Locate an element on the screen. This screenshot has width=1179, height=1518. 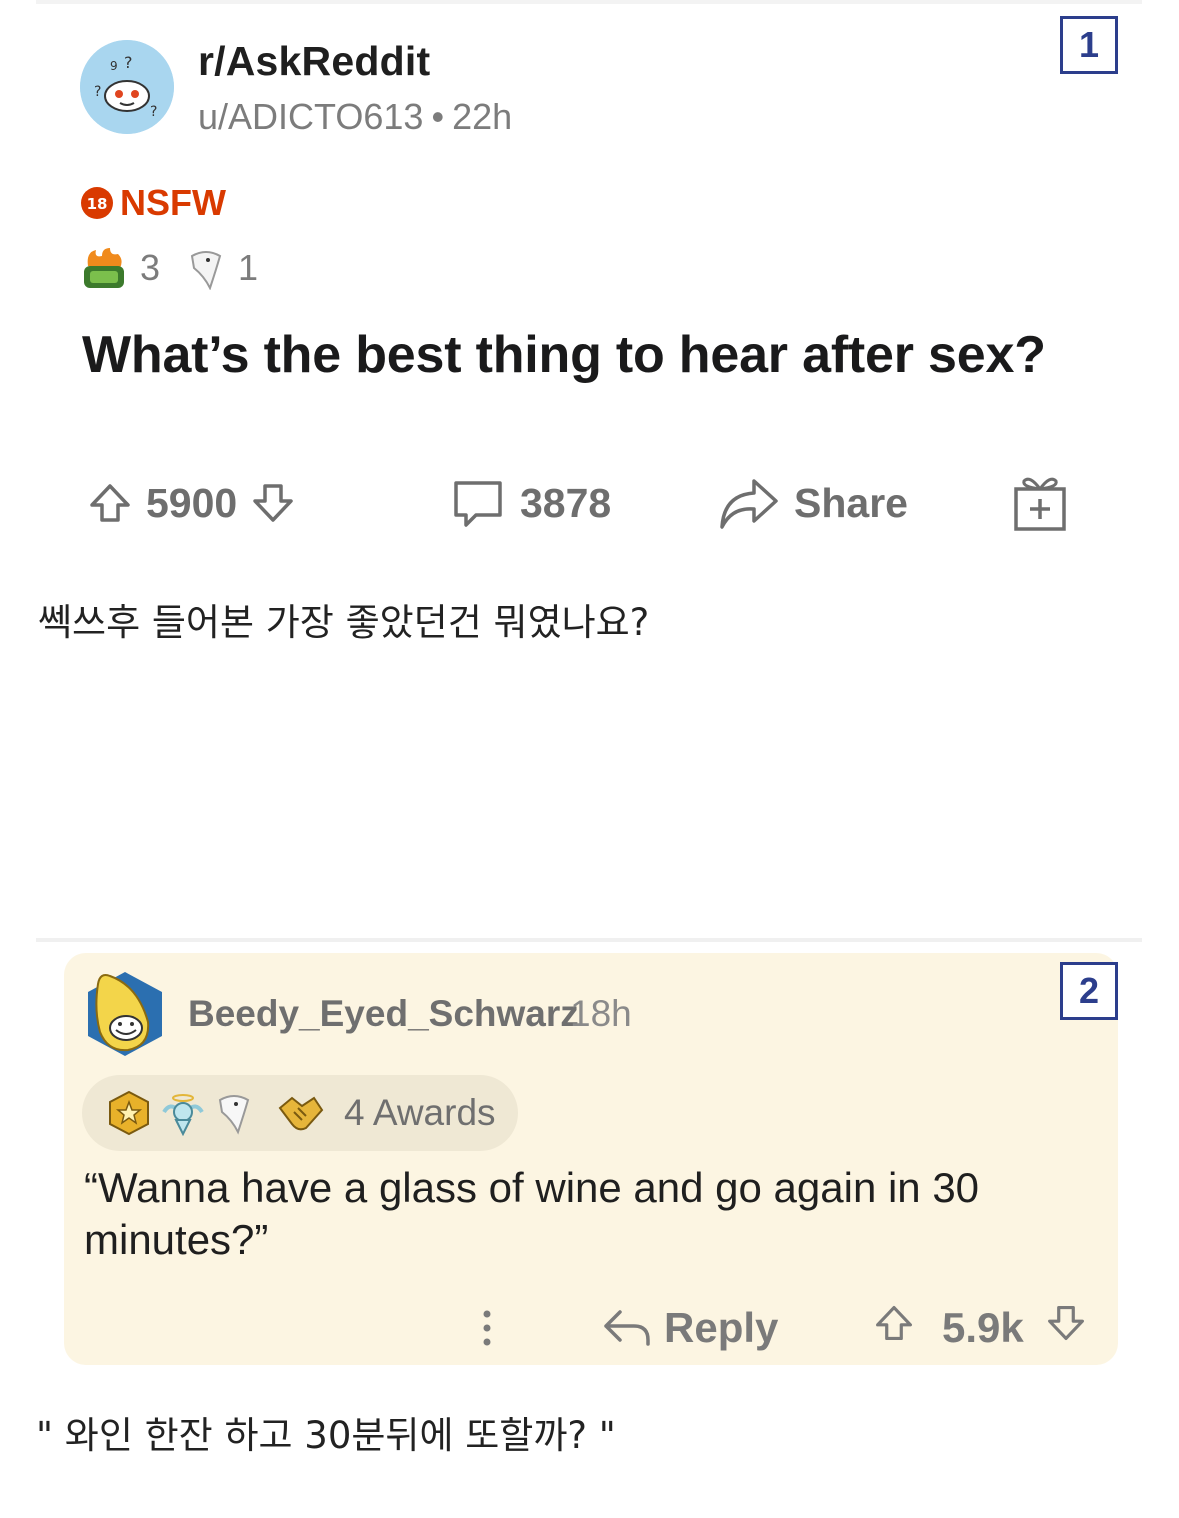
comments-button: 3878 is located at coordinates (530, 503).